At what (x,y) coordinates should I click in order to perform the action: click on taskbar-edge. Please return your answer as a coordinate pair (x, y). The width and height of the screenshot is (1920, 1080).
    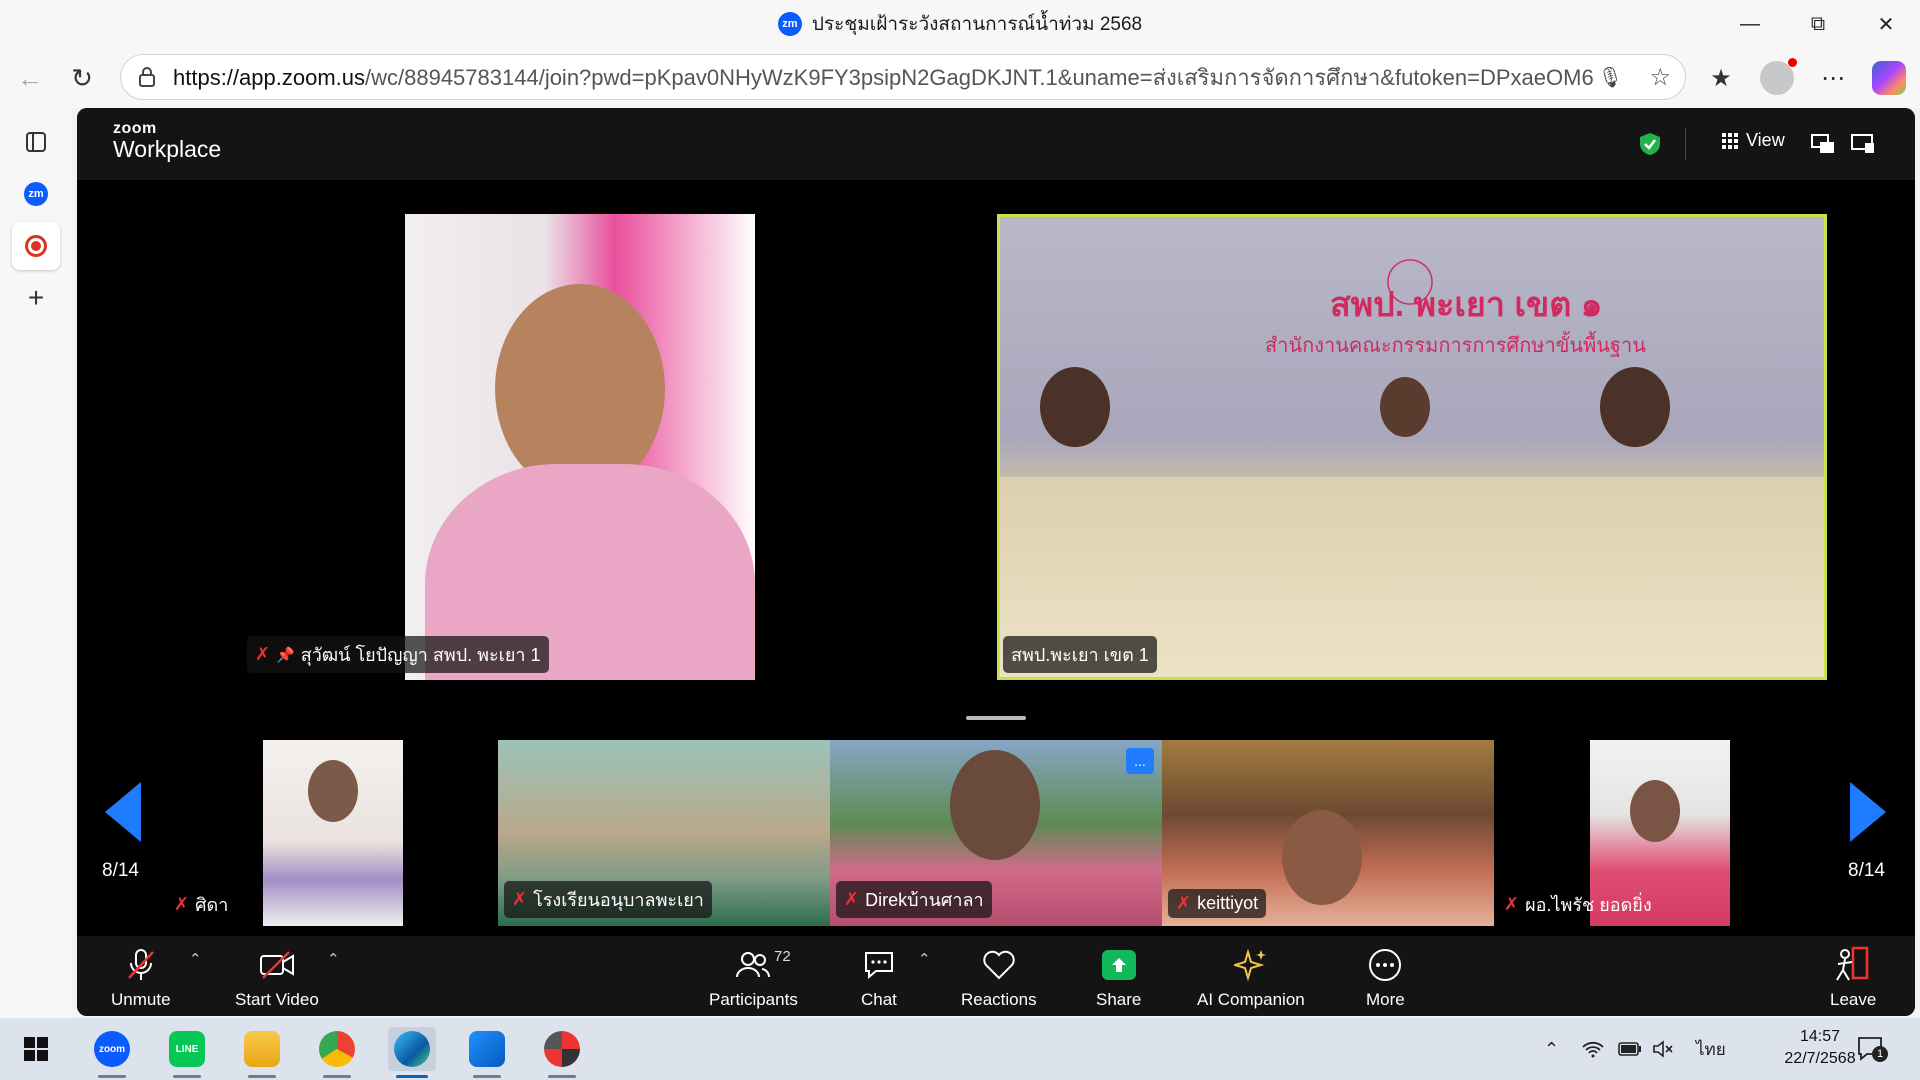
    Looking at the image, I should click on (412, 1052).